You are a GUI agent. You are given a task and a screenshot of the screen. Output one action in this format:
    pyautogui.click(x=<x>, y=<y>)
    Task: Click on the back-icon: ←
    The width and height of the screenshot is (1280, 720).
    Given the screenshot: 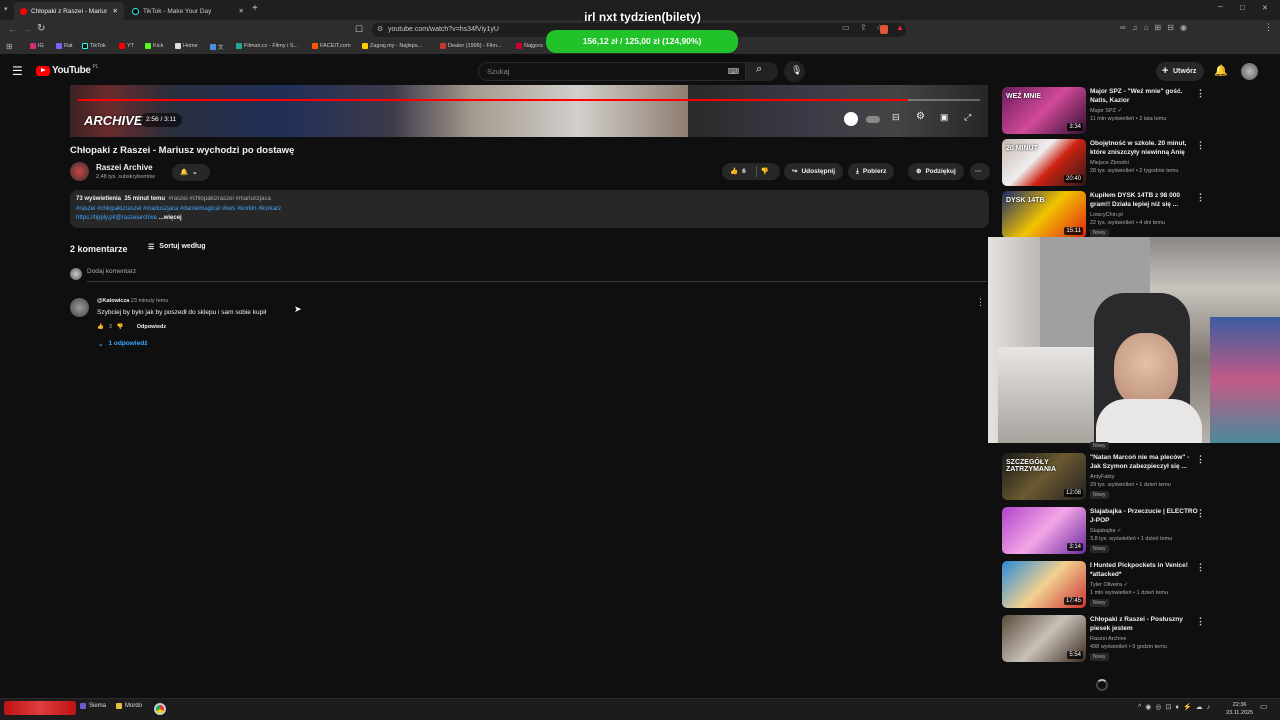 What is the action you would take?
    pyautogui.click(x=12, y=29)
    